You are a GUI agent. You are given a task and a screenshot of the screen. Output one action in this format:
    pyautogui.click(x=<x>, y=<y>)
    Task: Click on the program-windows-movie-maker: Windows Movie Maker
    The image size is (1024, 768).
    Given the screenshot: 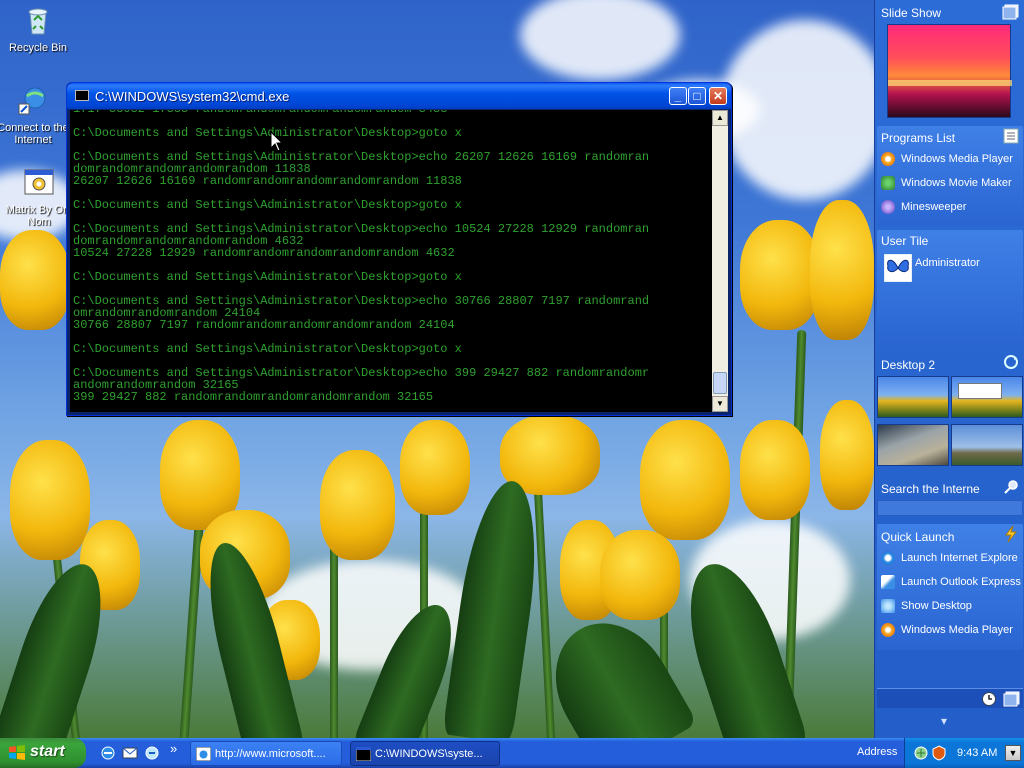 What is the action you would take?
    pyautogui.click(x=946, y=185)
    